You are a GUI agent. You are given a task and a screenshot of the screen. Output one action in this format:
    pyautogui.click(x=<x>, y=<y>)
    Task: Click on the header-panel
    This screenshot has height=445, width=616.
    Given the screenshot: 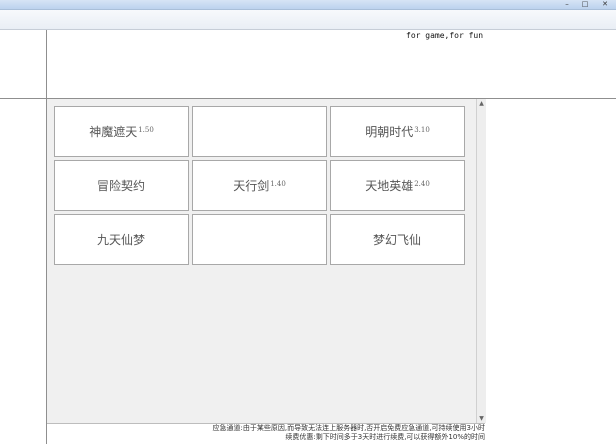 What is the action you would take?
    pyautogui.click(x=331, y=64)
    